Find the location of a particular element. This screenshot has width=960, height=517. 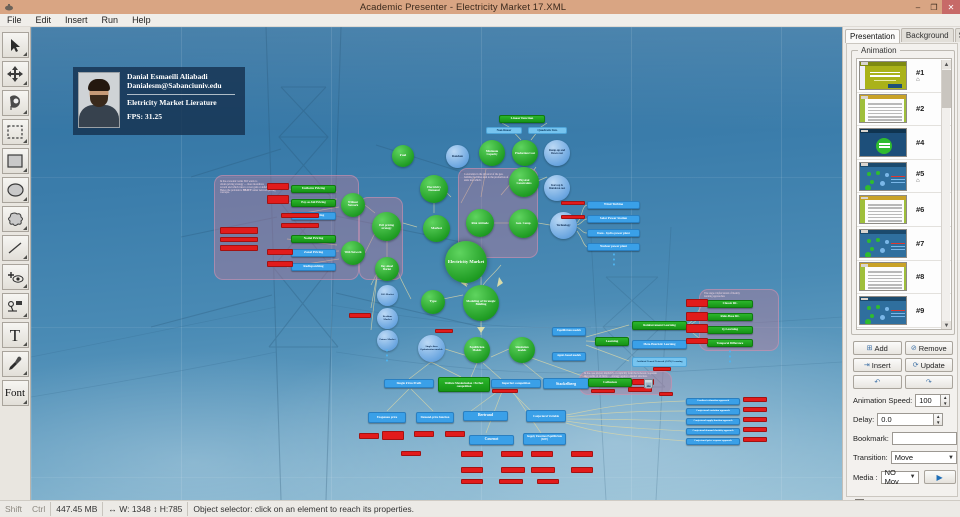

animation-thumbnail-item: #9 is located at coordinates (904, 311).